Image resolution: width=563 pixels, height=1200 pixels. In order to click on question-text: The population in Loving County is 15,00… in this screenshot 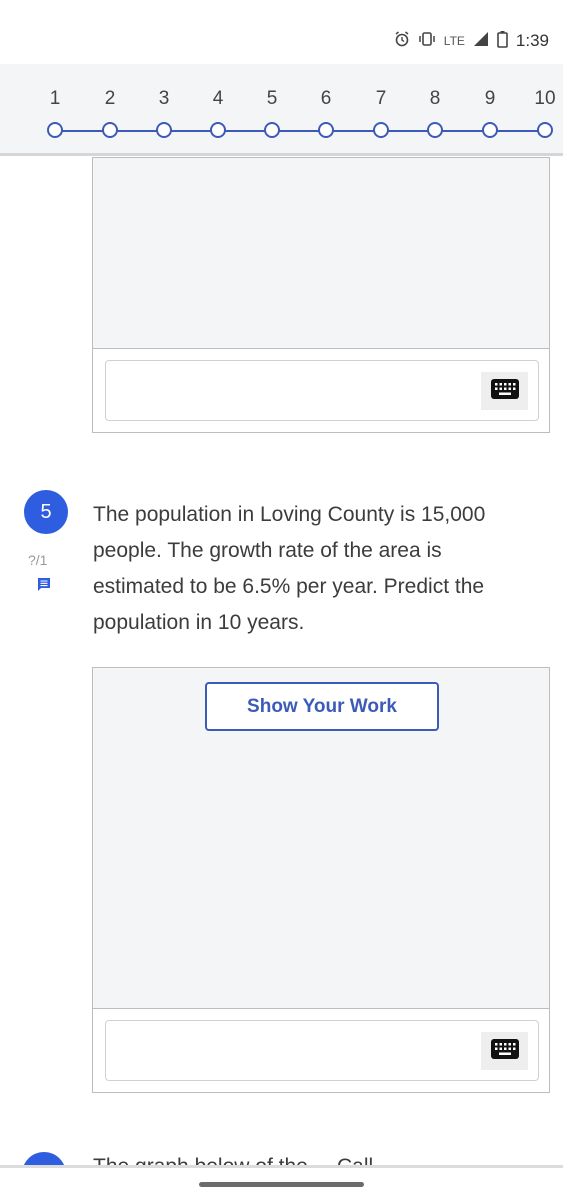, I will do `click(289, 568)`.